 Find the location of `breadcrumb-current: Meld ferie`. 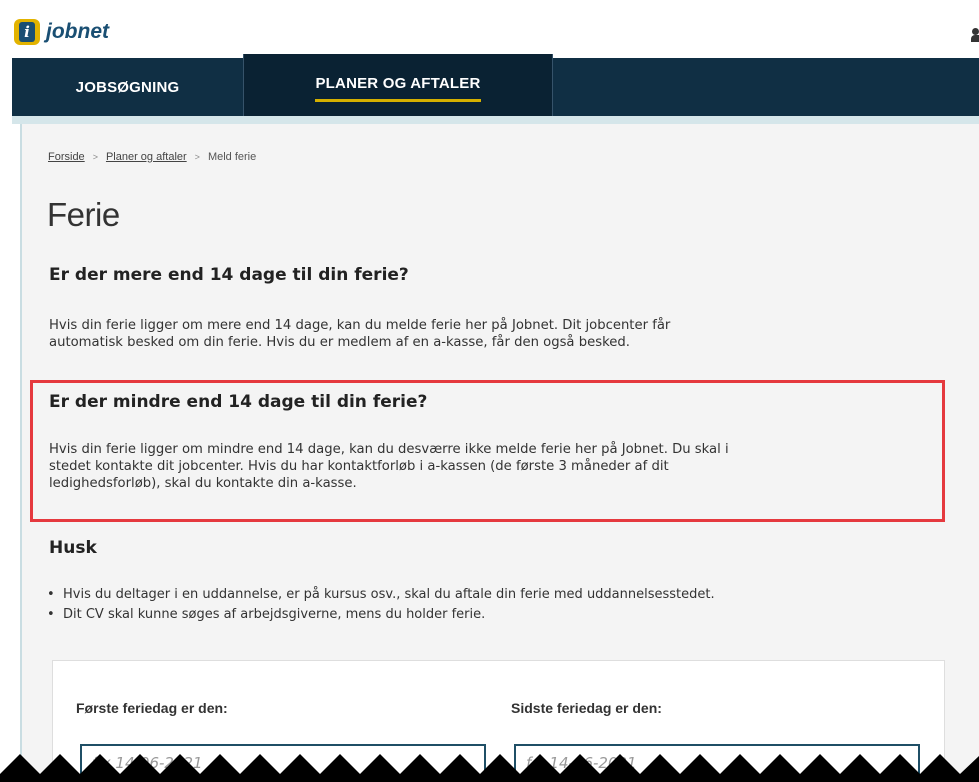

breadcrumb-current: Meld ferie is located at coordinates (232, 157).